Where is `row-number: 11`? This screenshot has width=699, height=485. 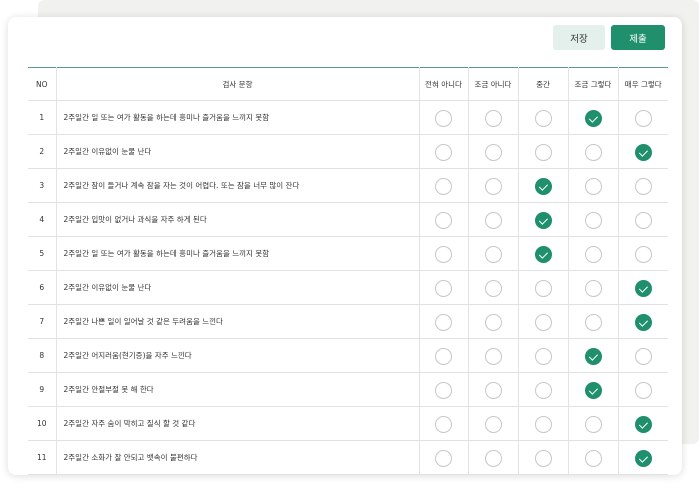
row-number: 11 is located at coordinates (42, 457).